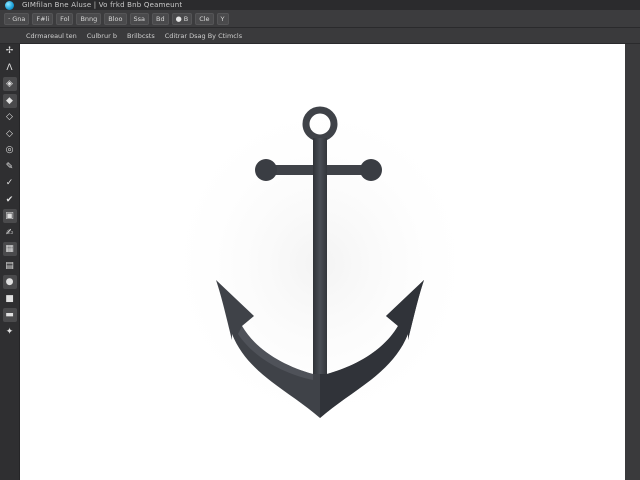 This screenshot has height=480, width=640. Describe the element at coordinates (632, 262) in the screenshot. I see `right-dock-edge` at that location.